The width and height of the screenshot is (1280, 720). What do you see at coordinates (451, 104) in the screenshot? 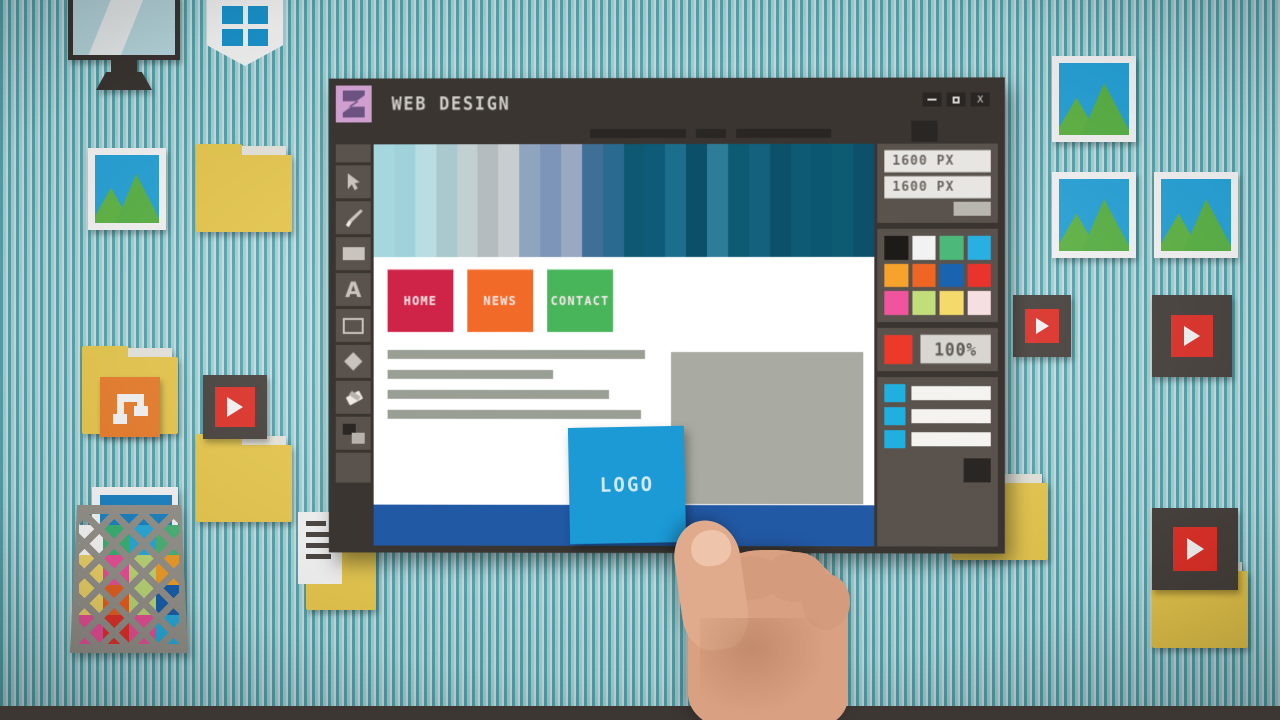
I see `window-title: WEB DESIGN` at bounding box center [451, 104].